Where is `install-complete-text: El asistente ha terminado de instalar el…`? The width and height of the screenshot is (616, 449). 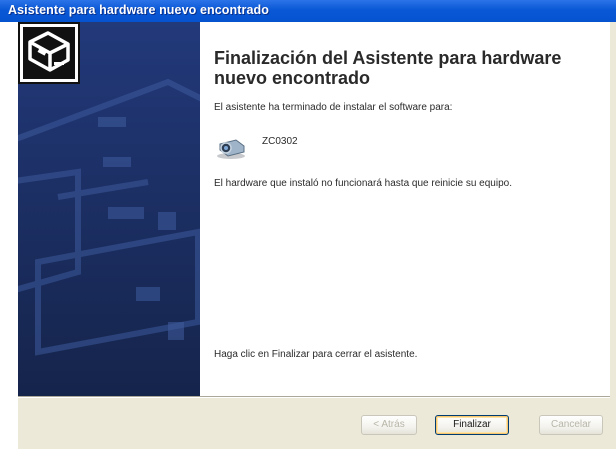
install-complete-text: El asistente ha terminado de instalar el… is located at coordinates (333, 107).